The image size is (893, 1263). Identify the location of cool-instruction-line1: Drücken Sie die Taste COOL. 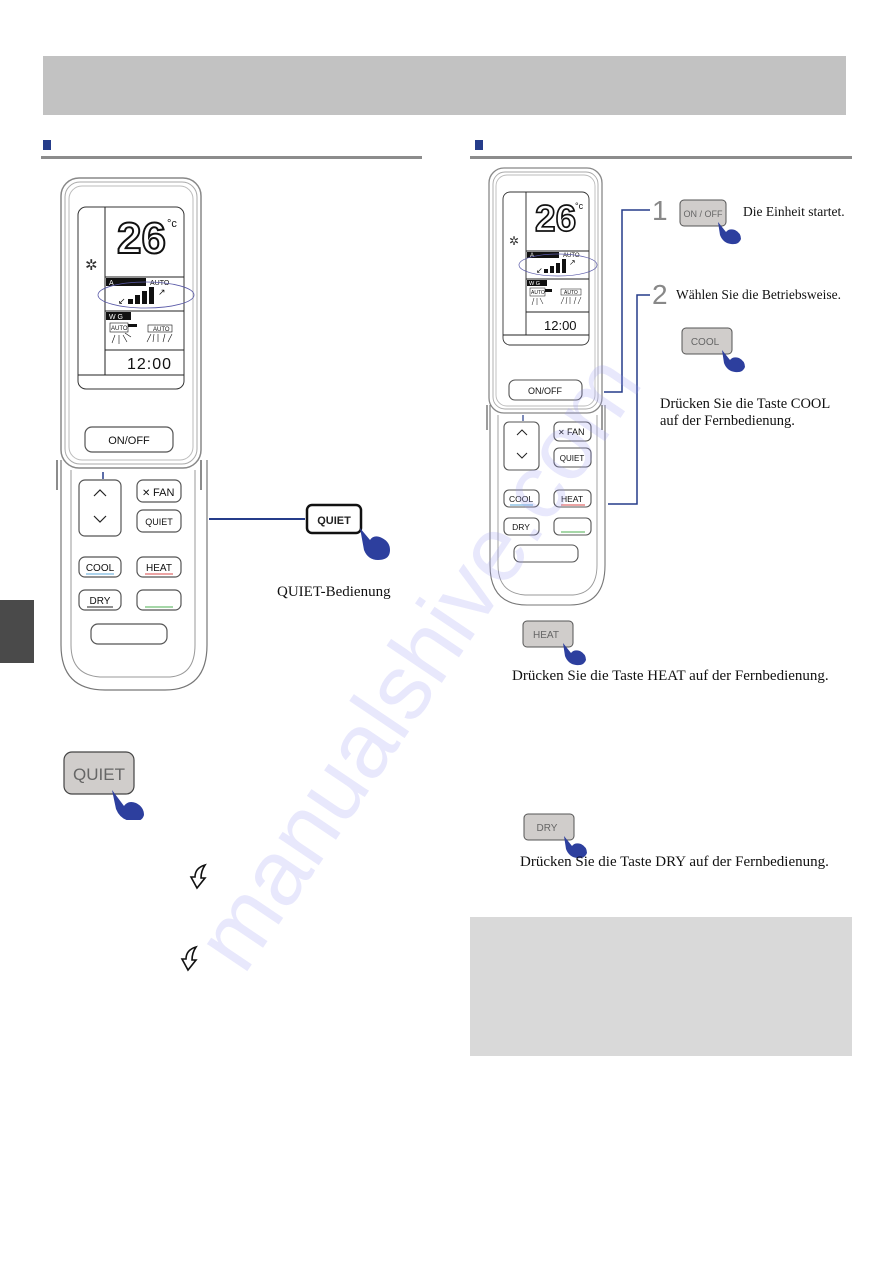
(745, 404).